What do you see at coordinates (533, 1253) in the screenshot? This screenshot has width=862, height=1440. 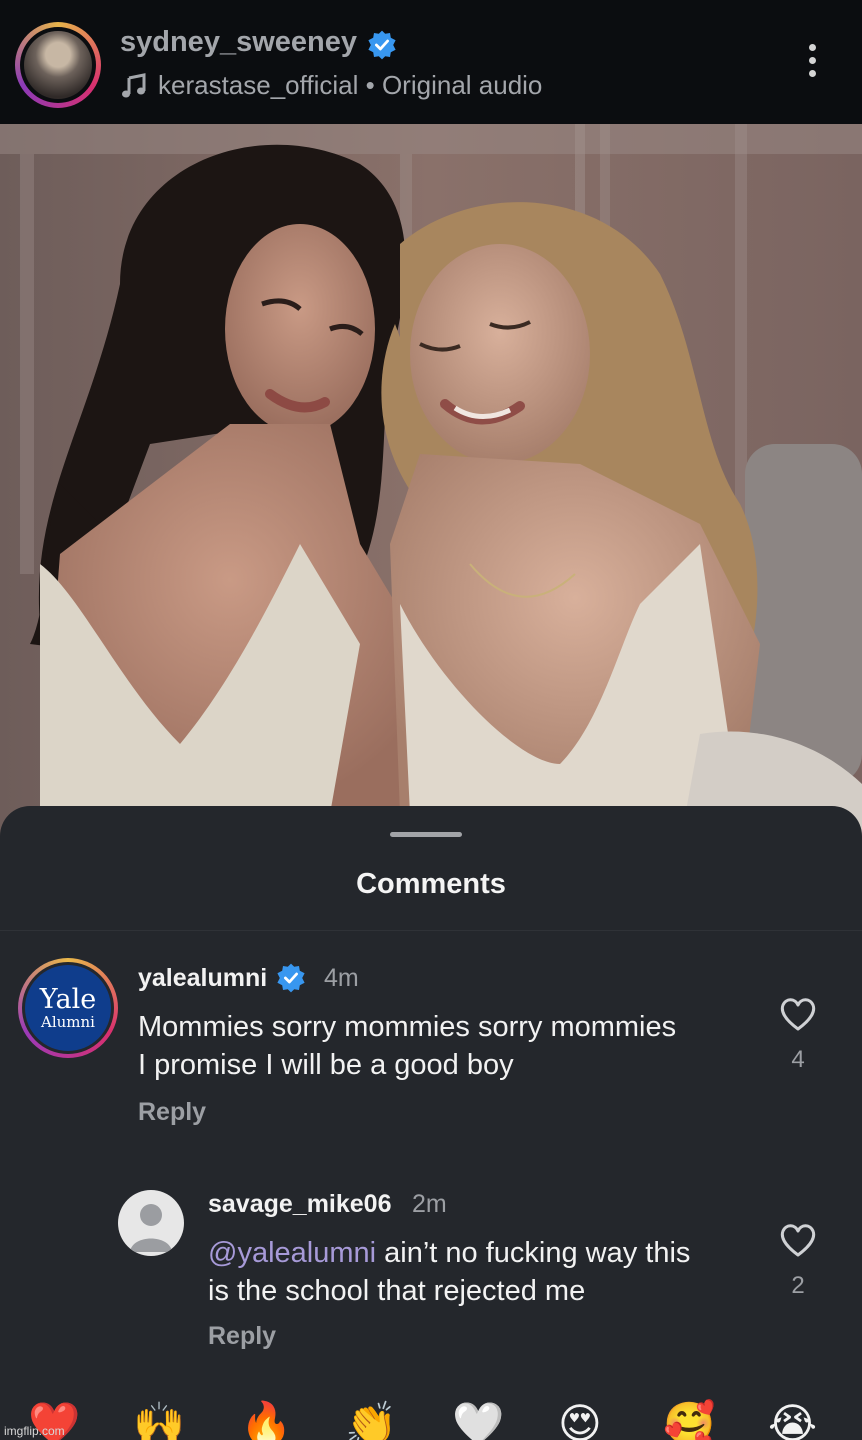 I see `comment-text-rest: ain’t no fucking way this` at bounding box center [533, 1253].